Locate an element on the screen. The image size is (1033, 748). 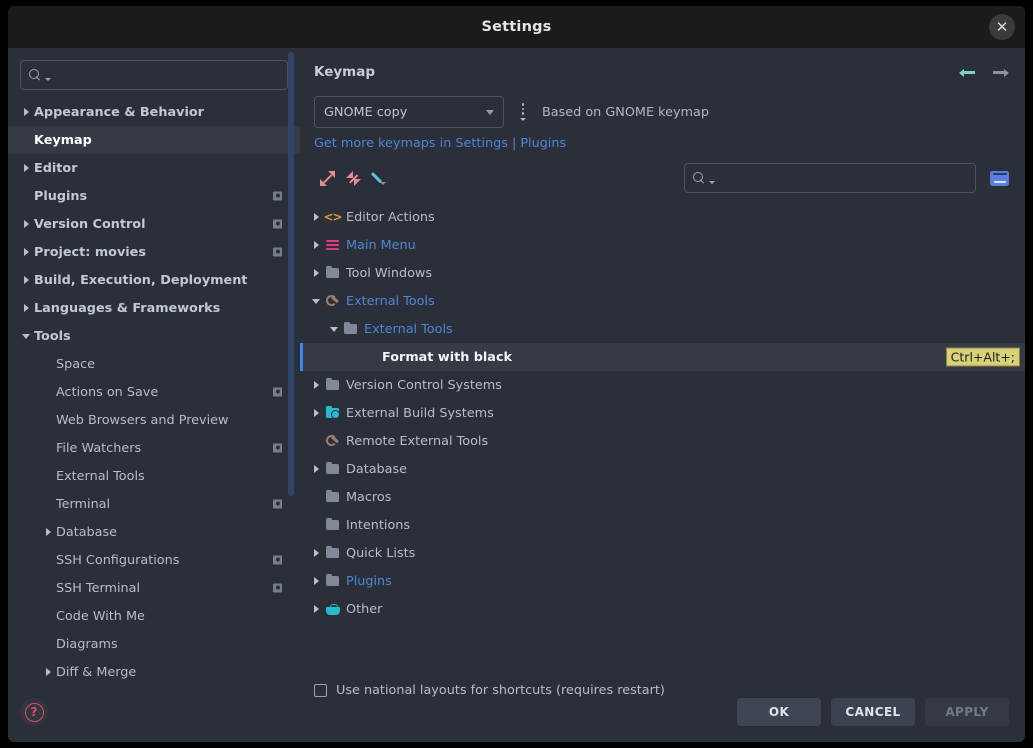
sidebar-item-code-with-me: Code With Me is located at coordinates (154, 616).